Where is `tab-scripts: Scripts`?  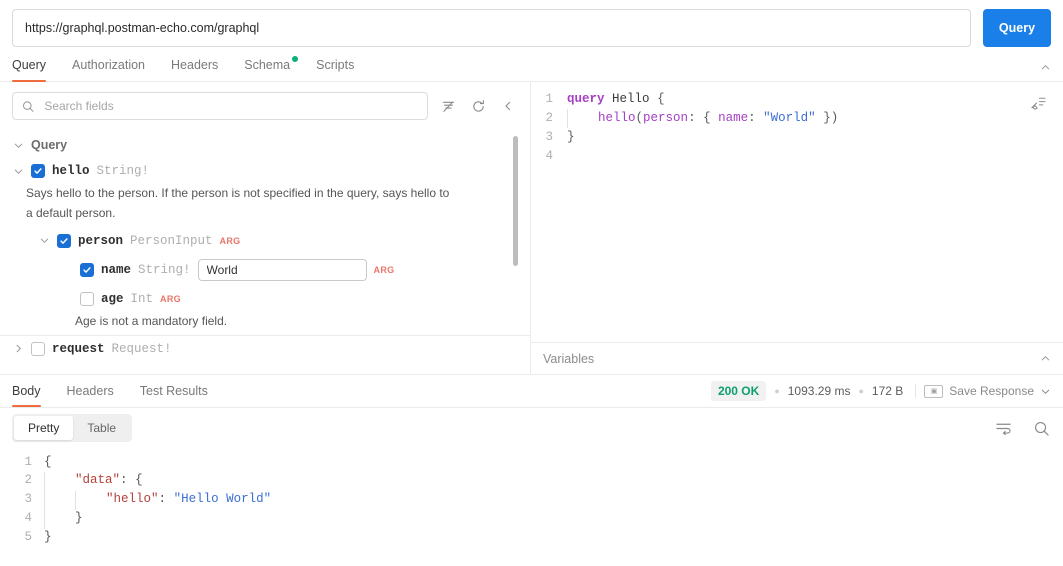
tab-scripts: Scripts is located at coordinates (335, 69).